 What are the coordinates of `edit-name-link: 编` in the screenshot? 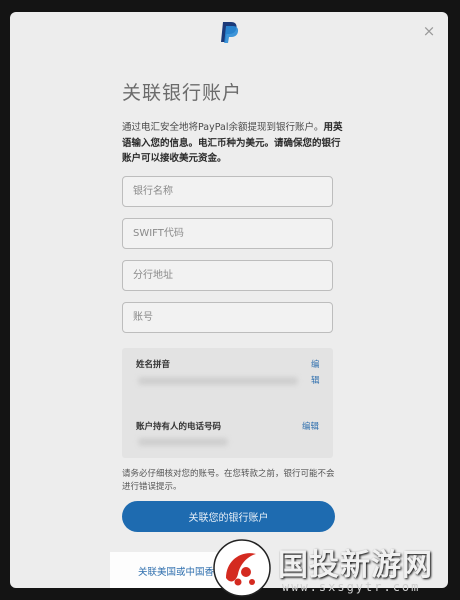 It's located at (315, 364).